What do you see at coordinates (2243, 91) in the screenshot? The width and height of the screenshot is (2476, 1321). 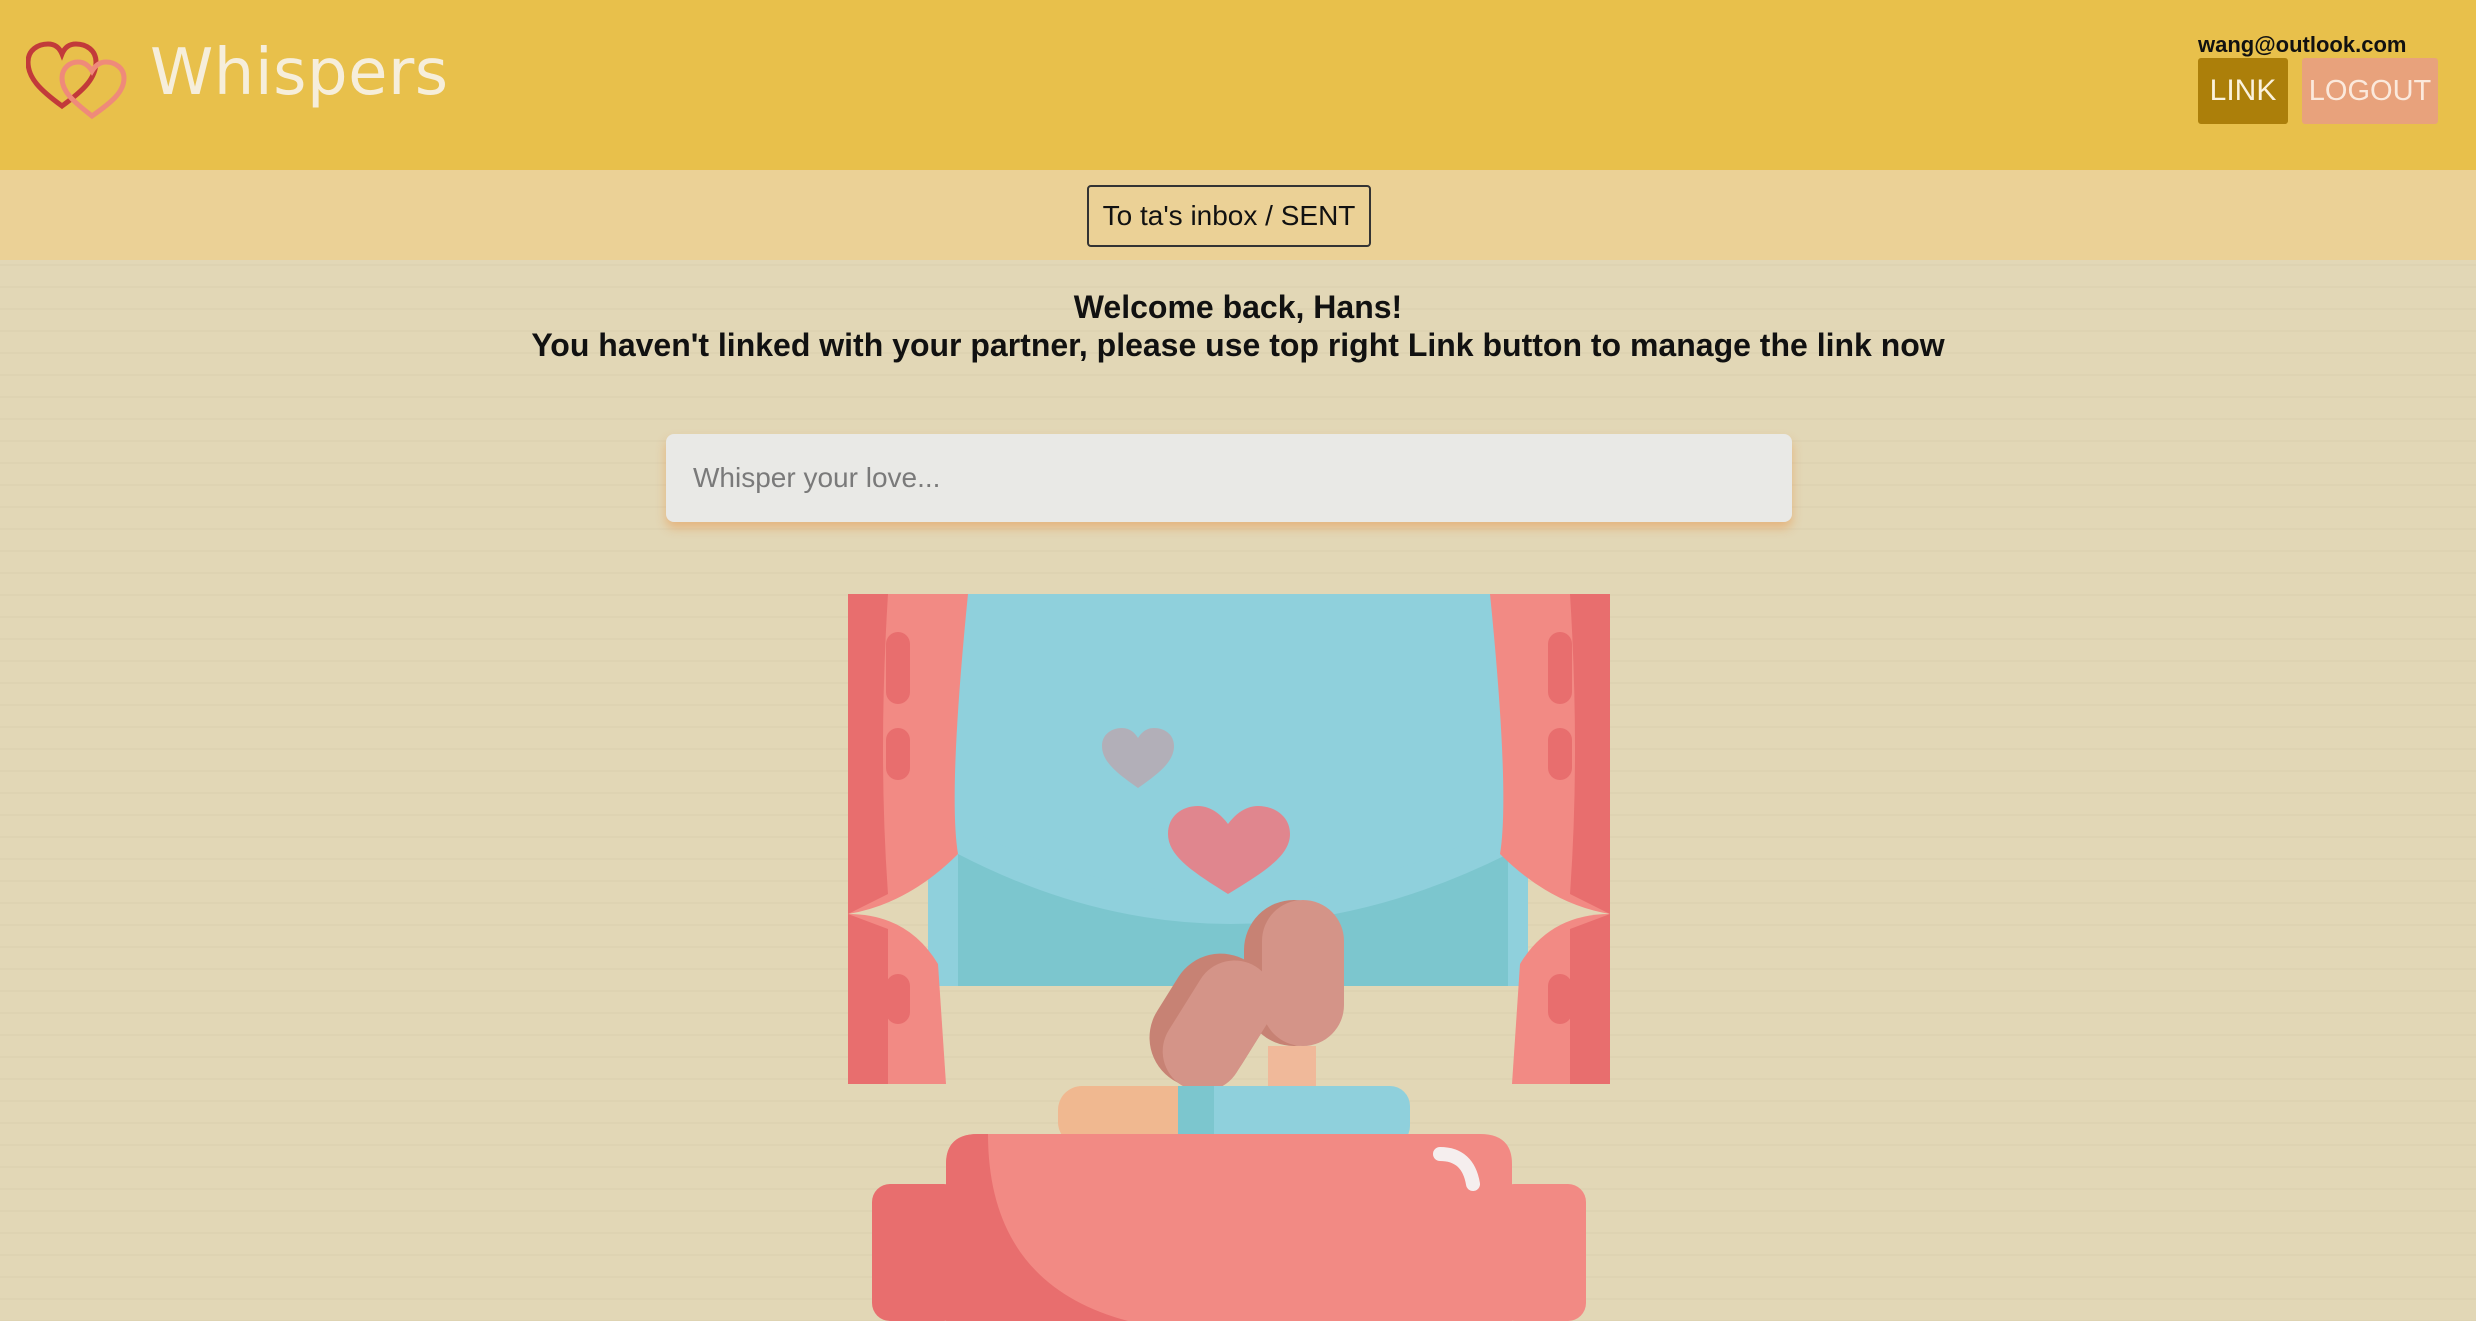 I see `link-button: LINK` at bounding box center [2243, 91].